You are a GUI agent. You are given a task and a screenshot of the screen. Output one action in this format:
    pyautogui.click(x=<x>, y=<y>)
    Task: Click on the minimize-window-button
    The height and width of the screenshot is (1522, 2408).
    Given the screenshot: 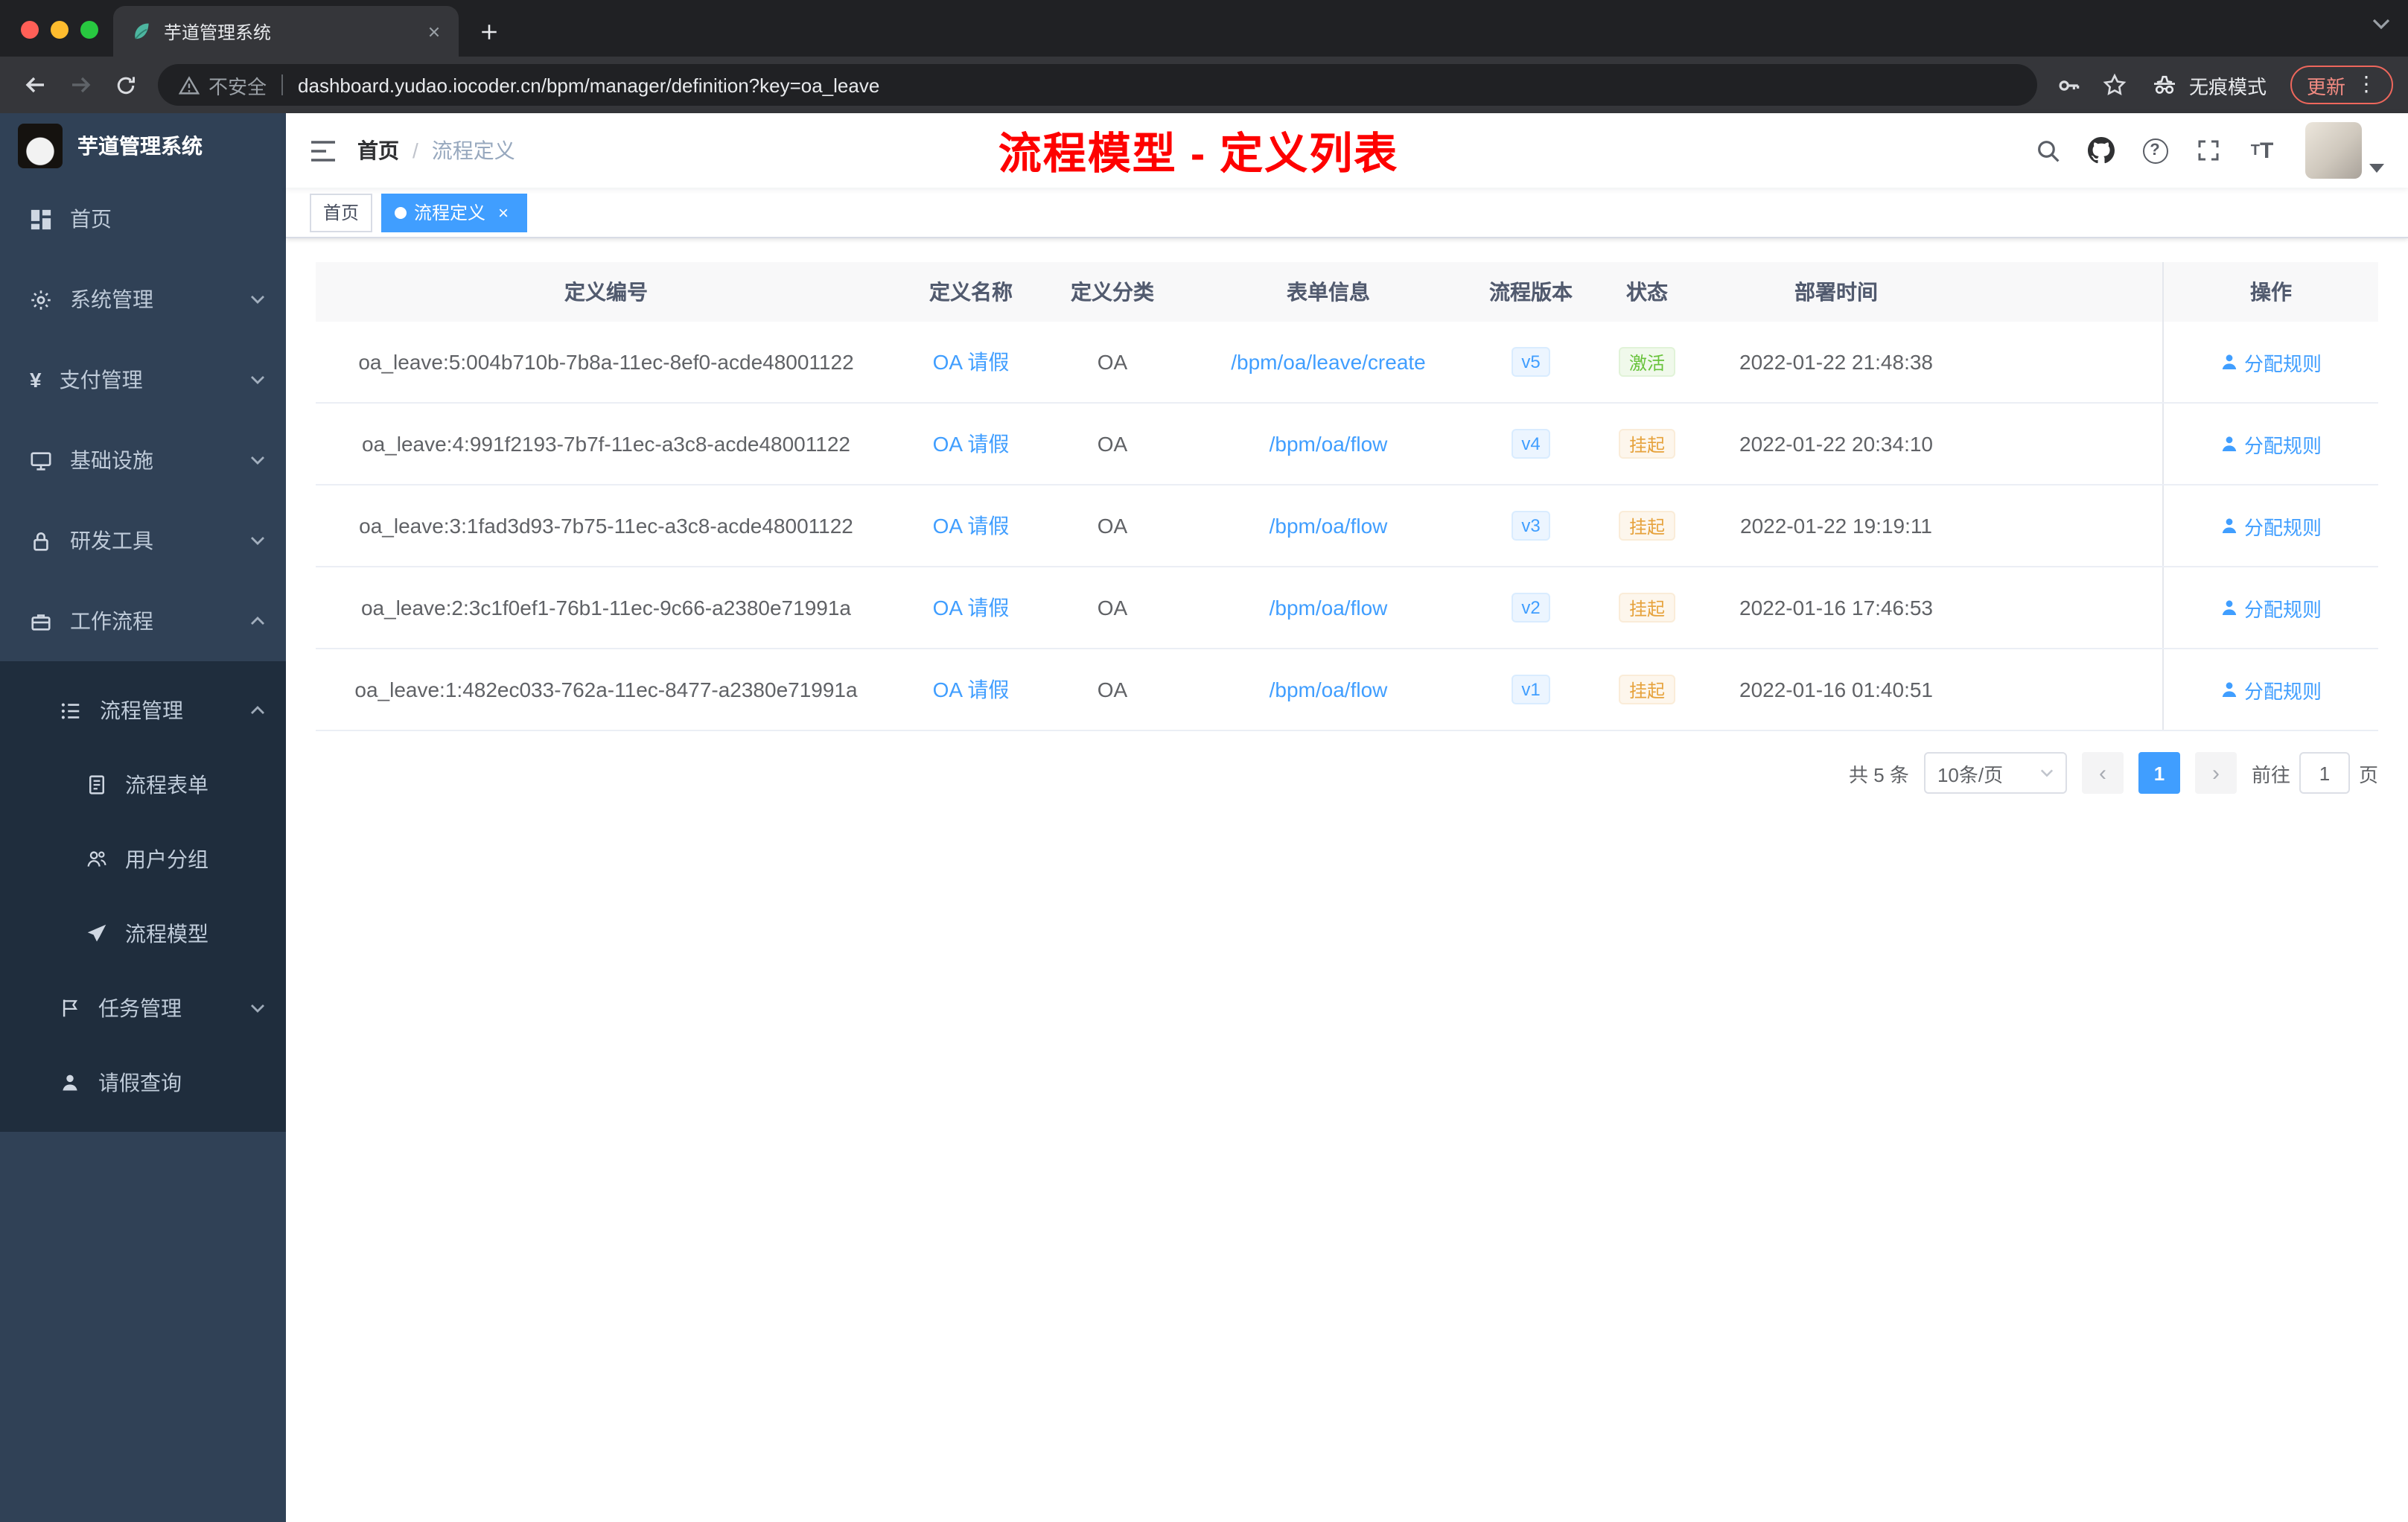 What is the action you would take?
    pyautogui.click(x=60, y=30)
    